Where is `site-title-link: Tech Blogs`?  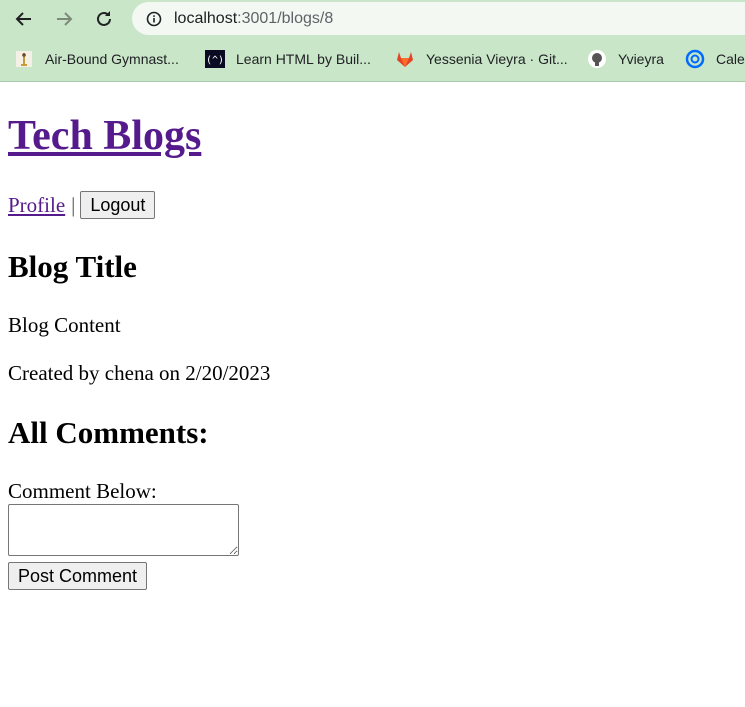 site-title-link: Tech Blogs is located at coordinates (104, 136).